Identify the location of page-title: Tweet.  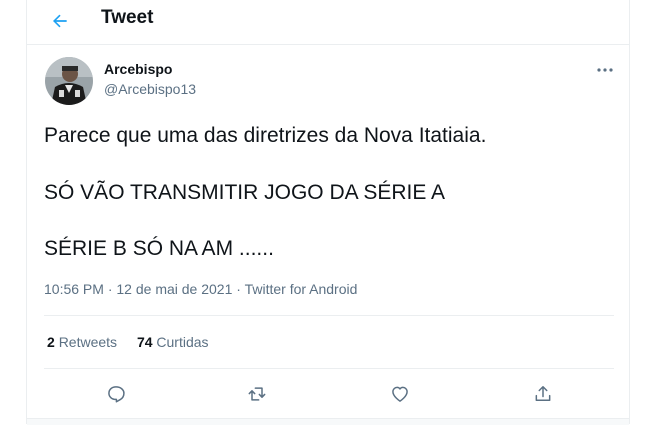
(127, 17).